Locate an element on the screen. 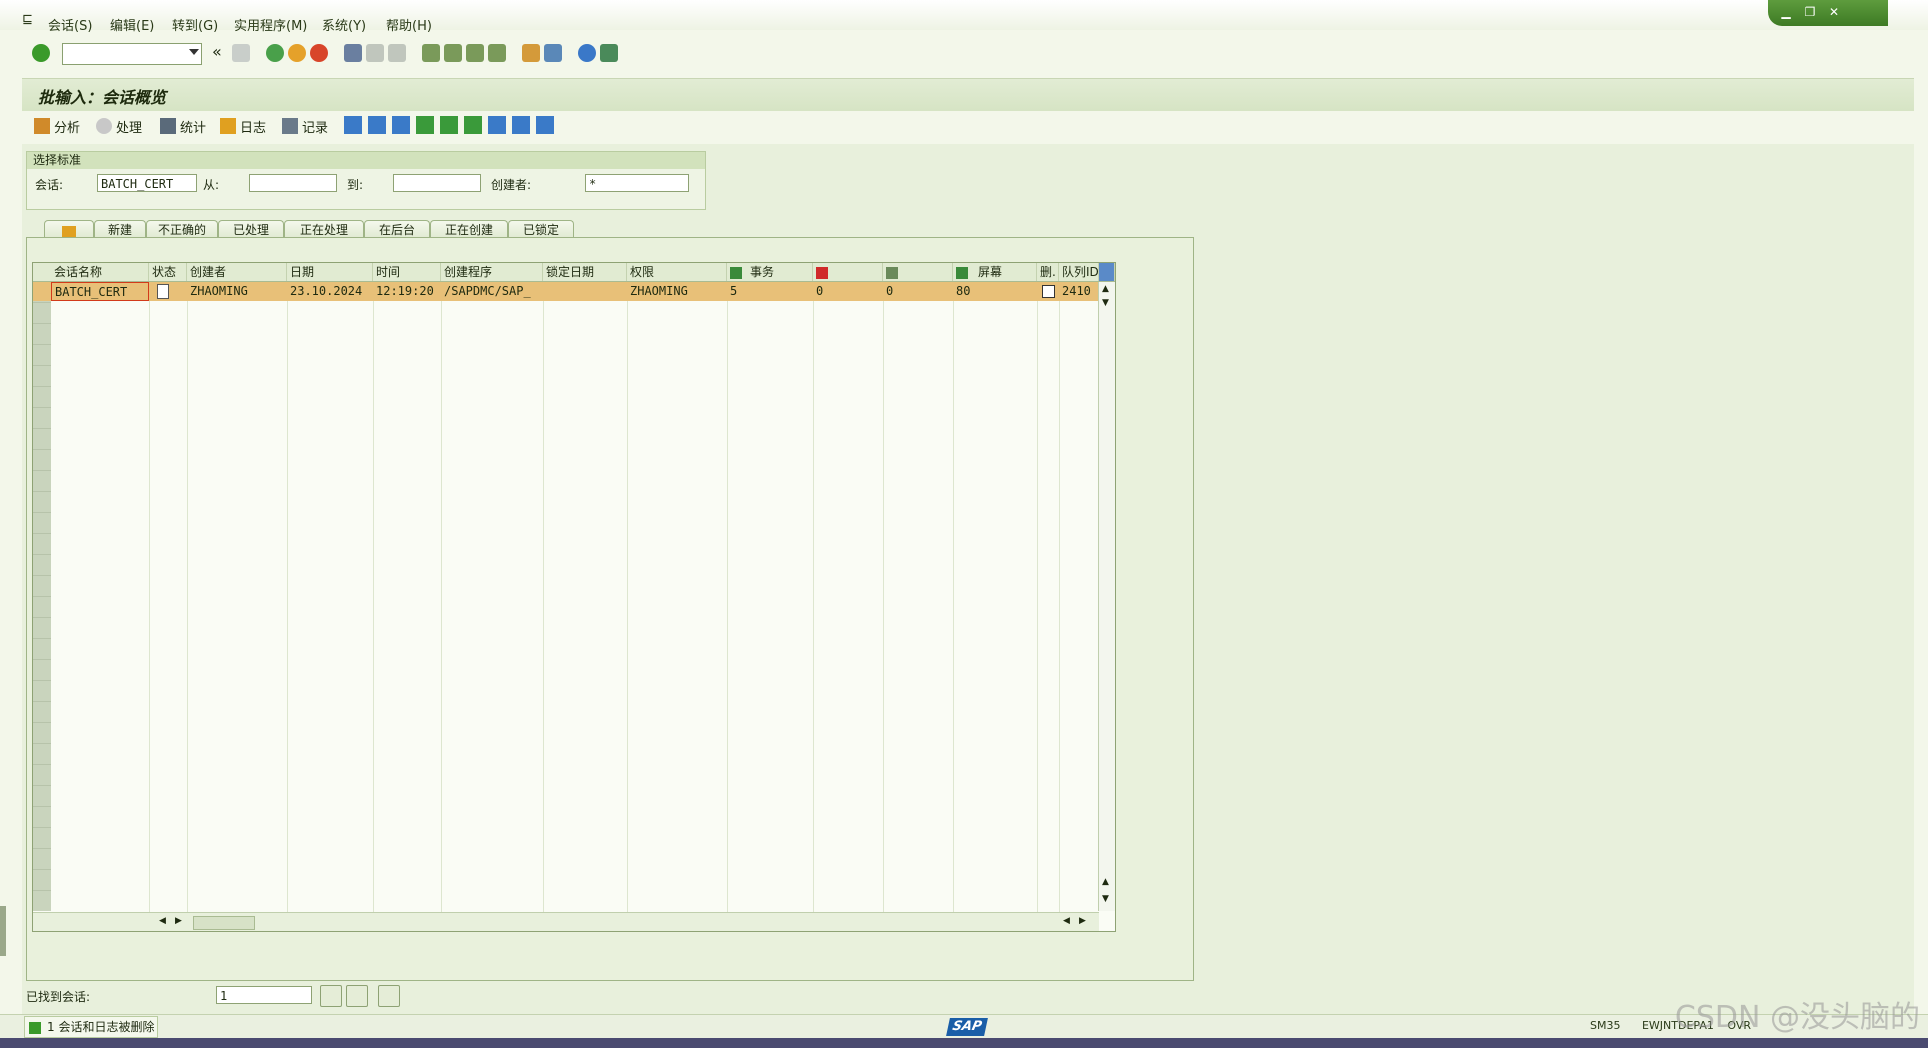  menu-session: 会话(S) is located at coordinates (70, 24).